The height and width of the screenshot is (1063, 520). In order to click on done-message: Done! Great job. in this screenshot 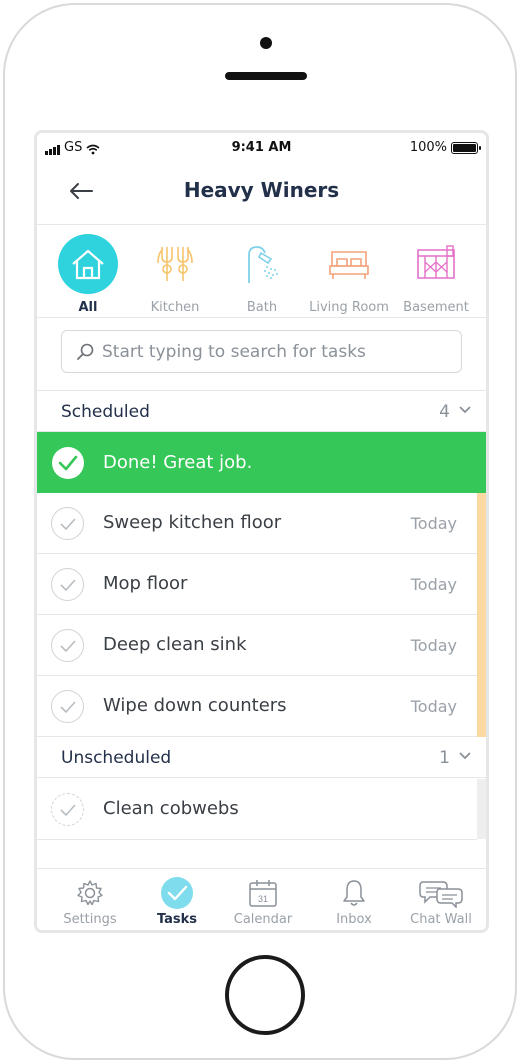, I will do `click(178, 462)`.